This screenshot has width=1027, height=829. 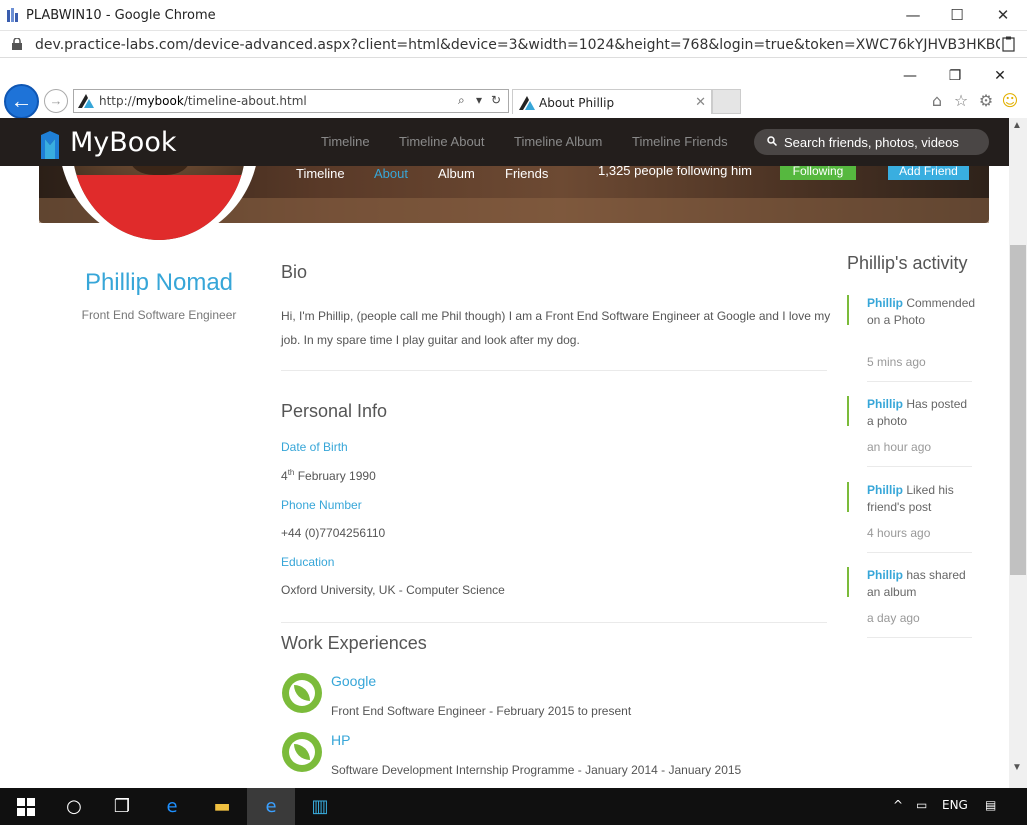 I want to click on nav-link-timeline-album: Timeline Album, so click(x=558, y=141).